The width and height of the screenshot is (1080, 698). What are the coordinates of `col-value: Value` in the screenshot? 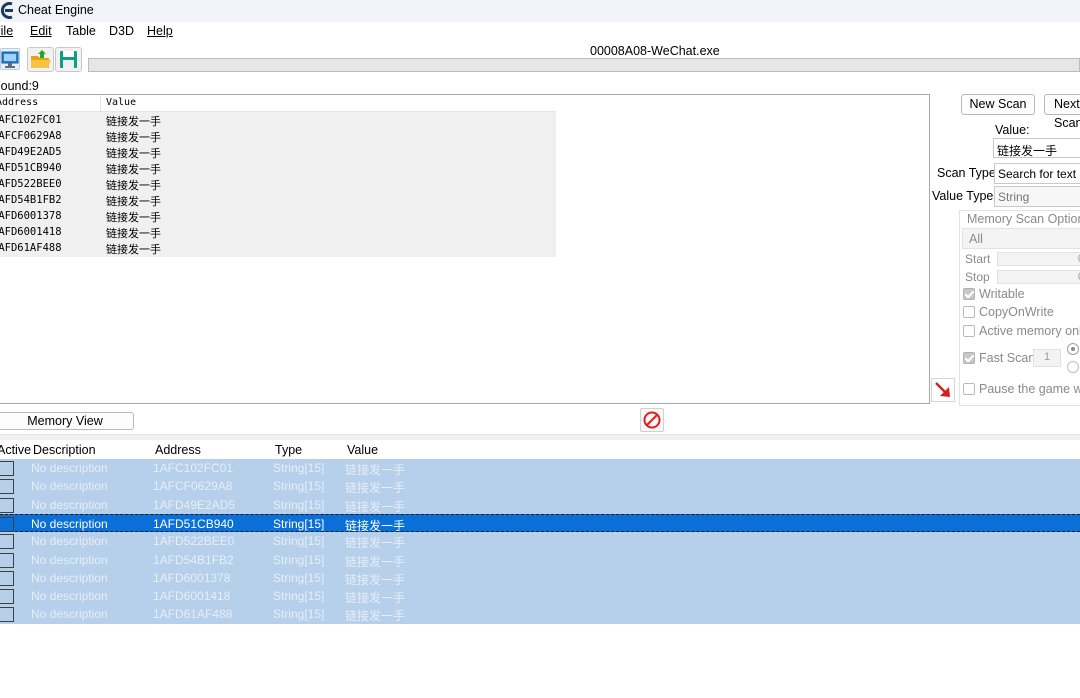 It's located at (362, 450).